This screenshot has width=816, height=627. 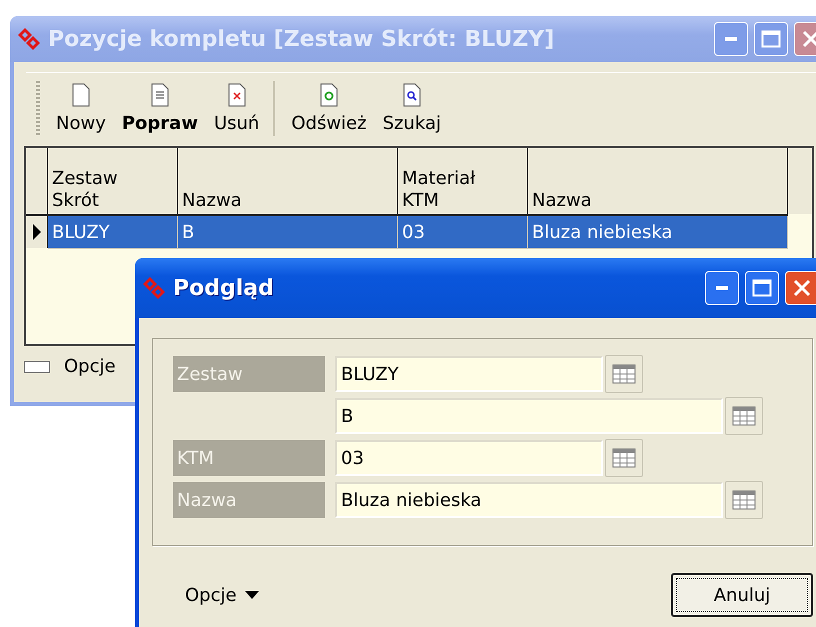 I want to click on field-label: Zestaw, so click(x=249, y=374).